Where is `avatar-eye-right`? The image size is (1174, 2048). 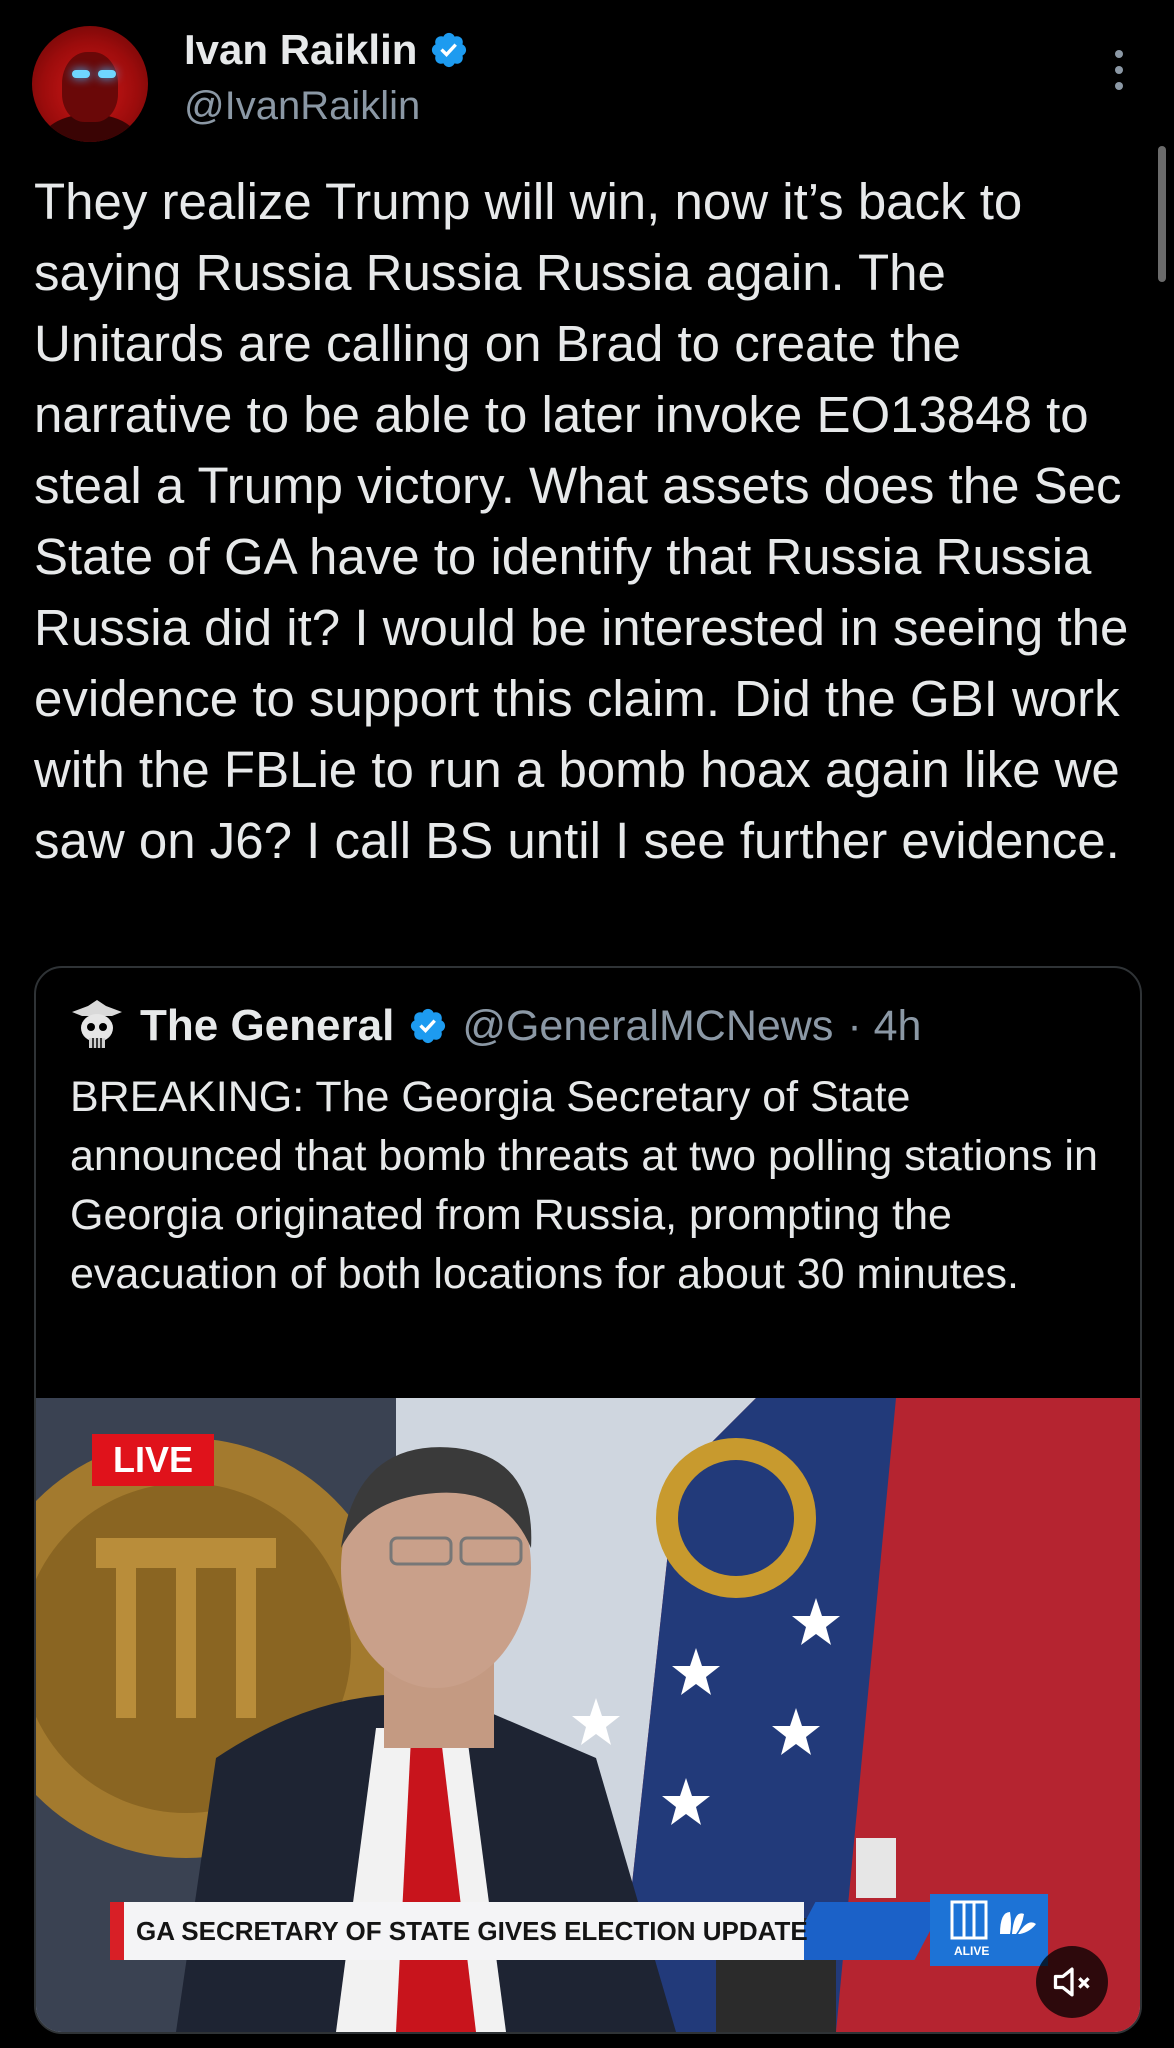 avatar-eye-right is located at coordinates (107, 74).